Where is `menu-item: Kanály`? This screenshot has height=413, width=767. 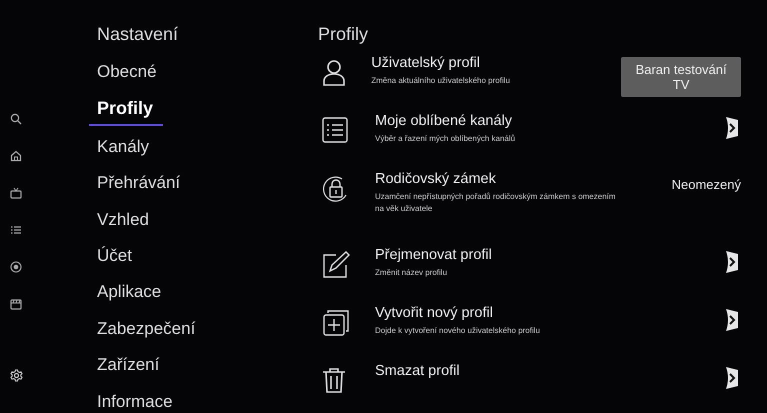
menu-item: Kanály is located at coordinates (123, 155).